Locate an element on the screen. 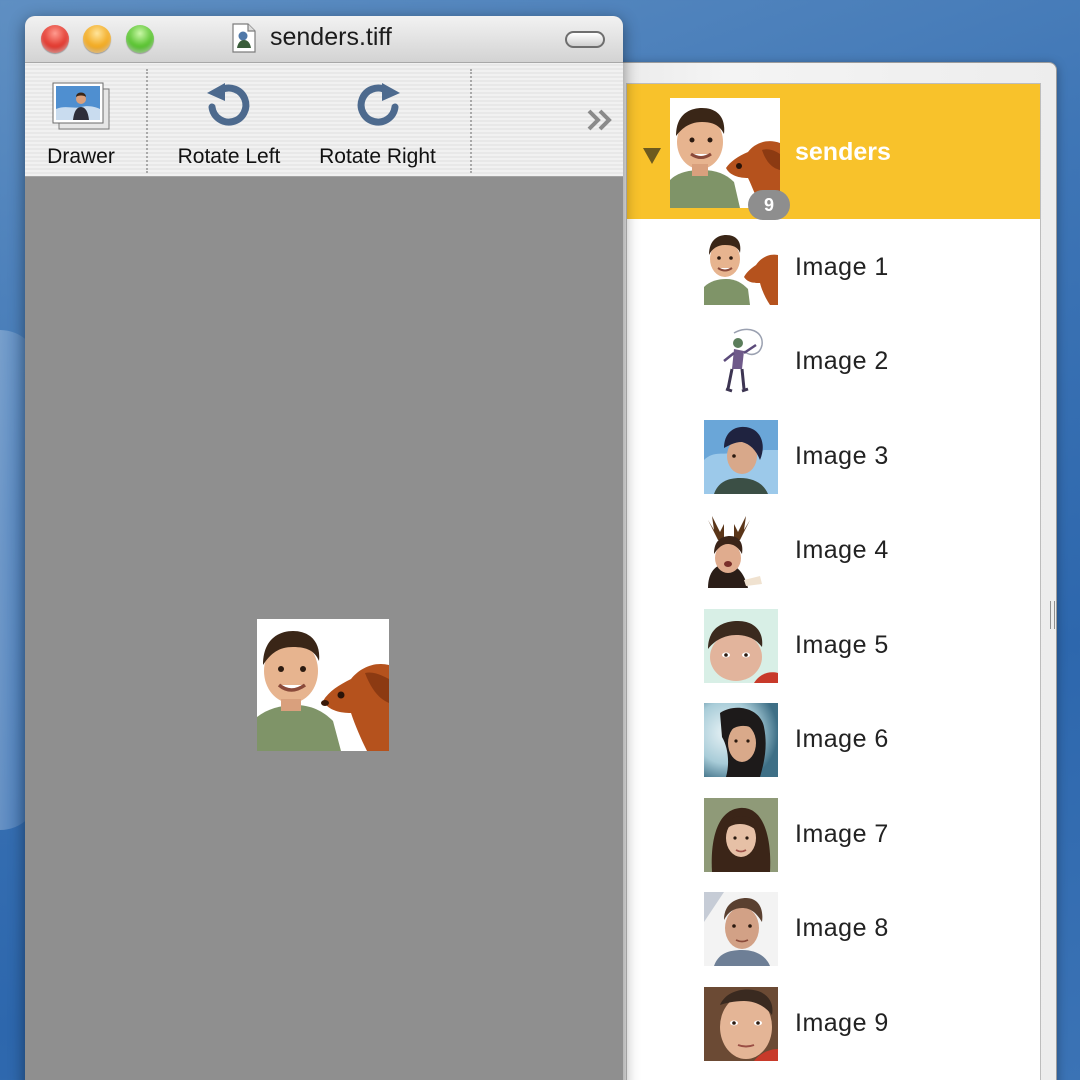  drawer-button: Drawer is located at coordinates (81, 119).